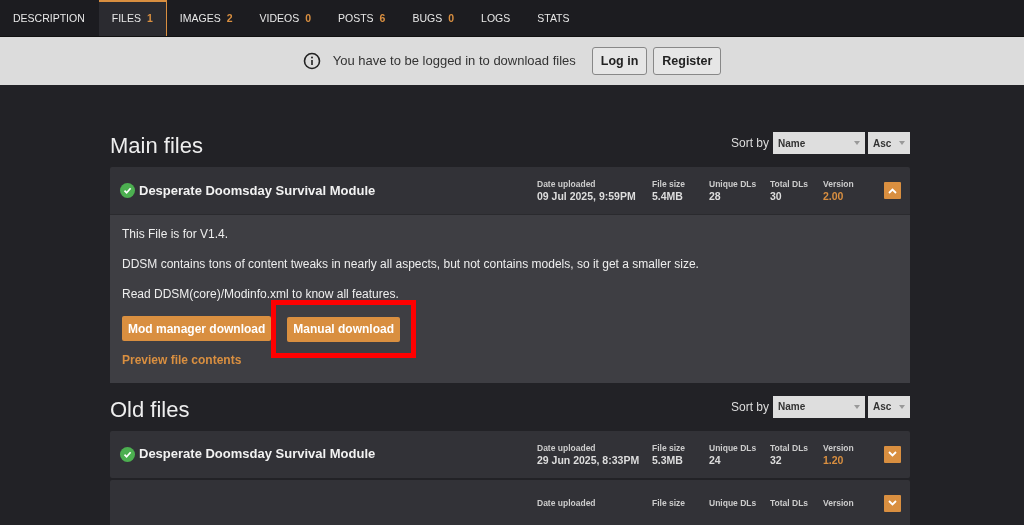 Image resolution: width=1024 pixels, height=525 pixels. I want to click on chevron-up-icon, so click(892, 190).